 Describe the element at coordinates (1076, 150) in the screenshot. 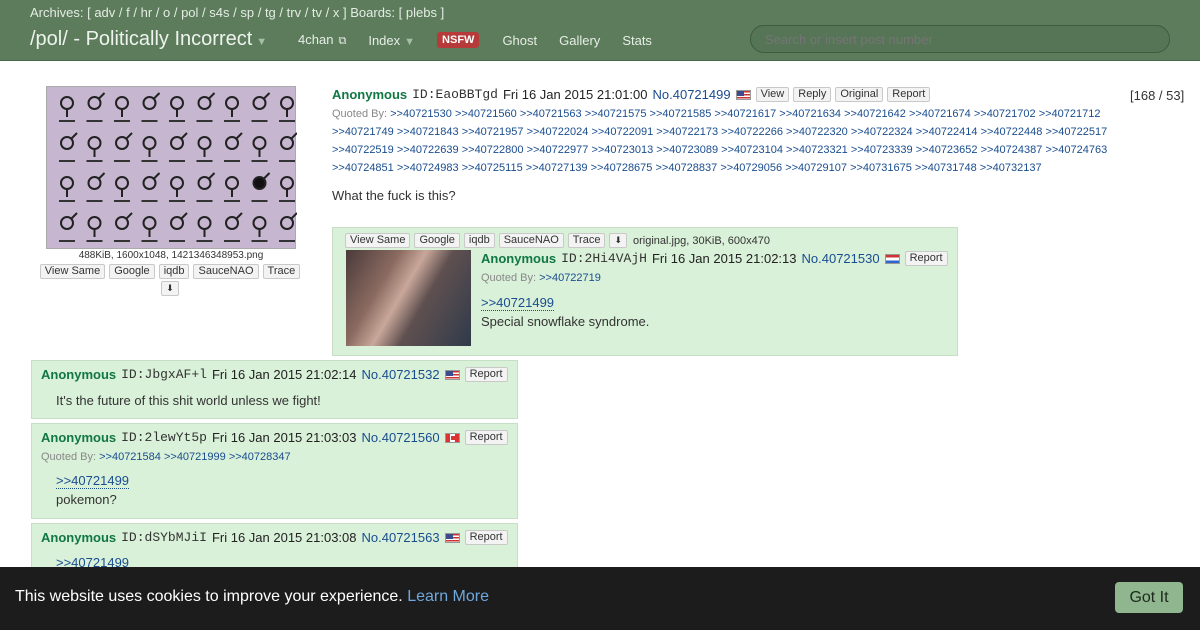

I see `quote-link: >>40724763` at that location.